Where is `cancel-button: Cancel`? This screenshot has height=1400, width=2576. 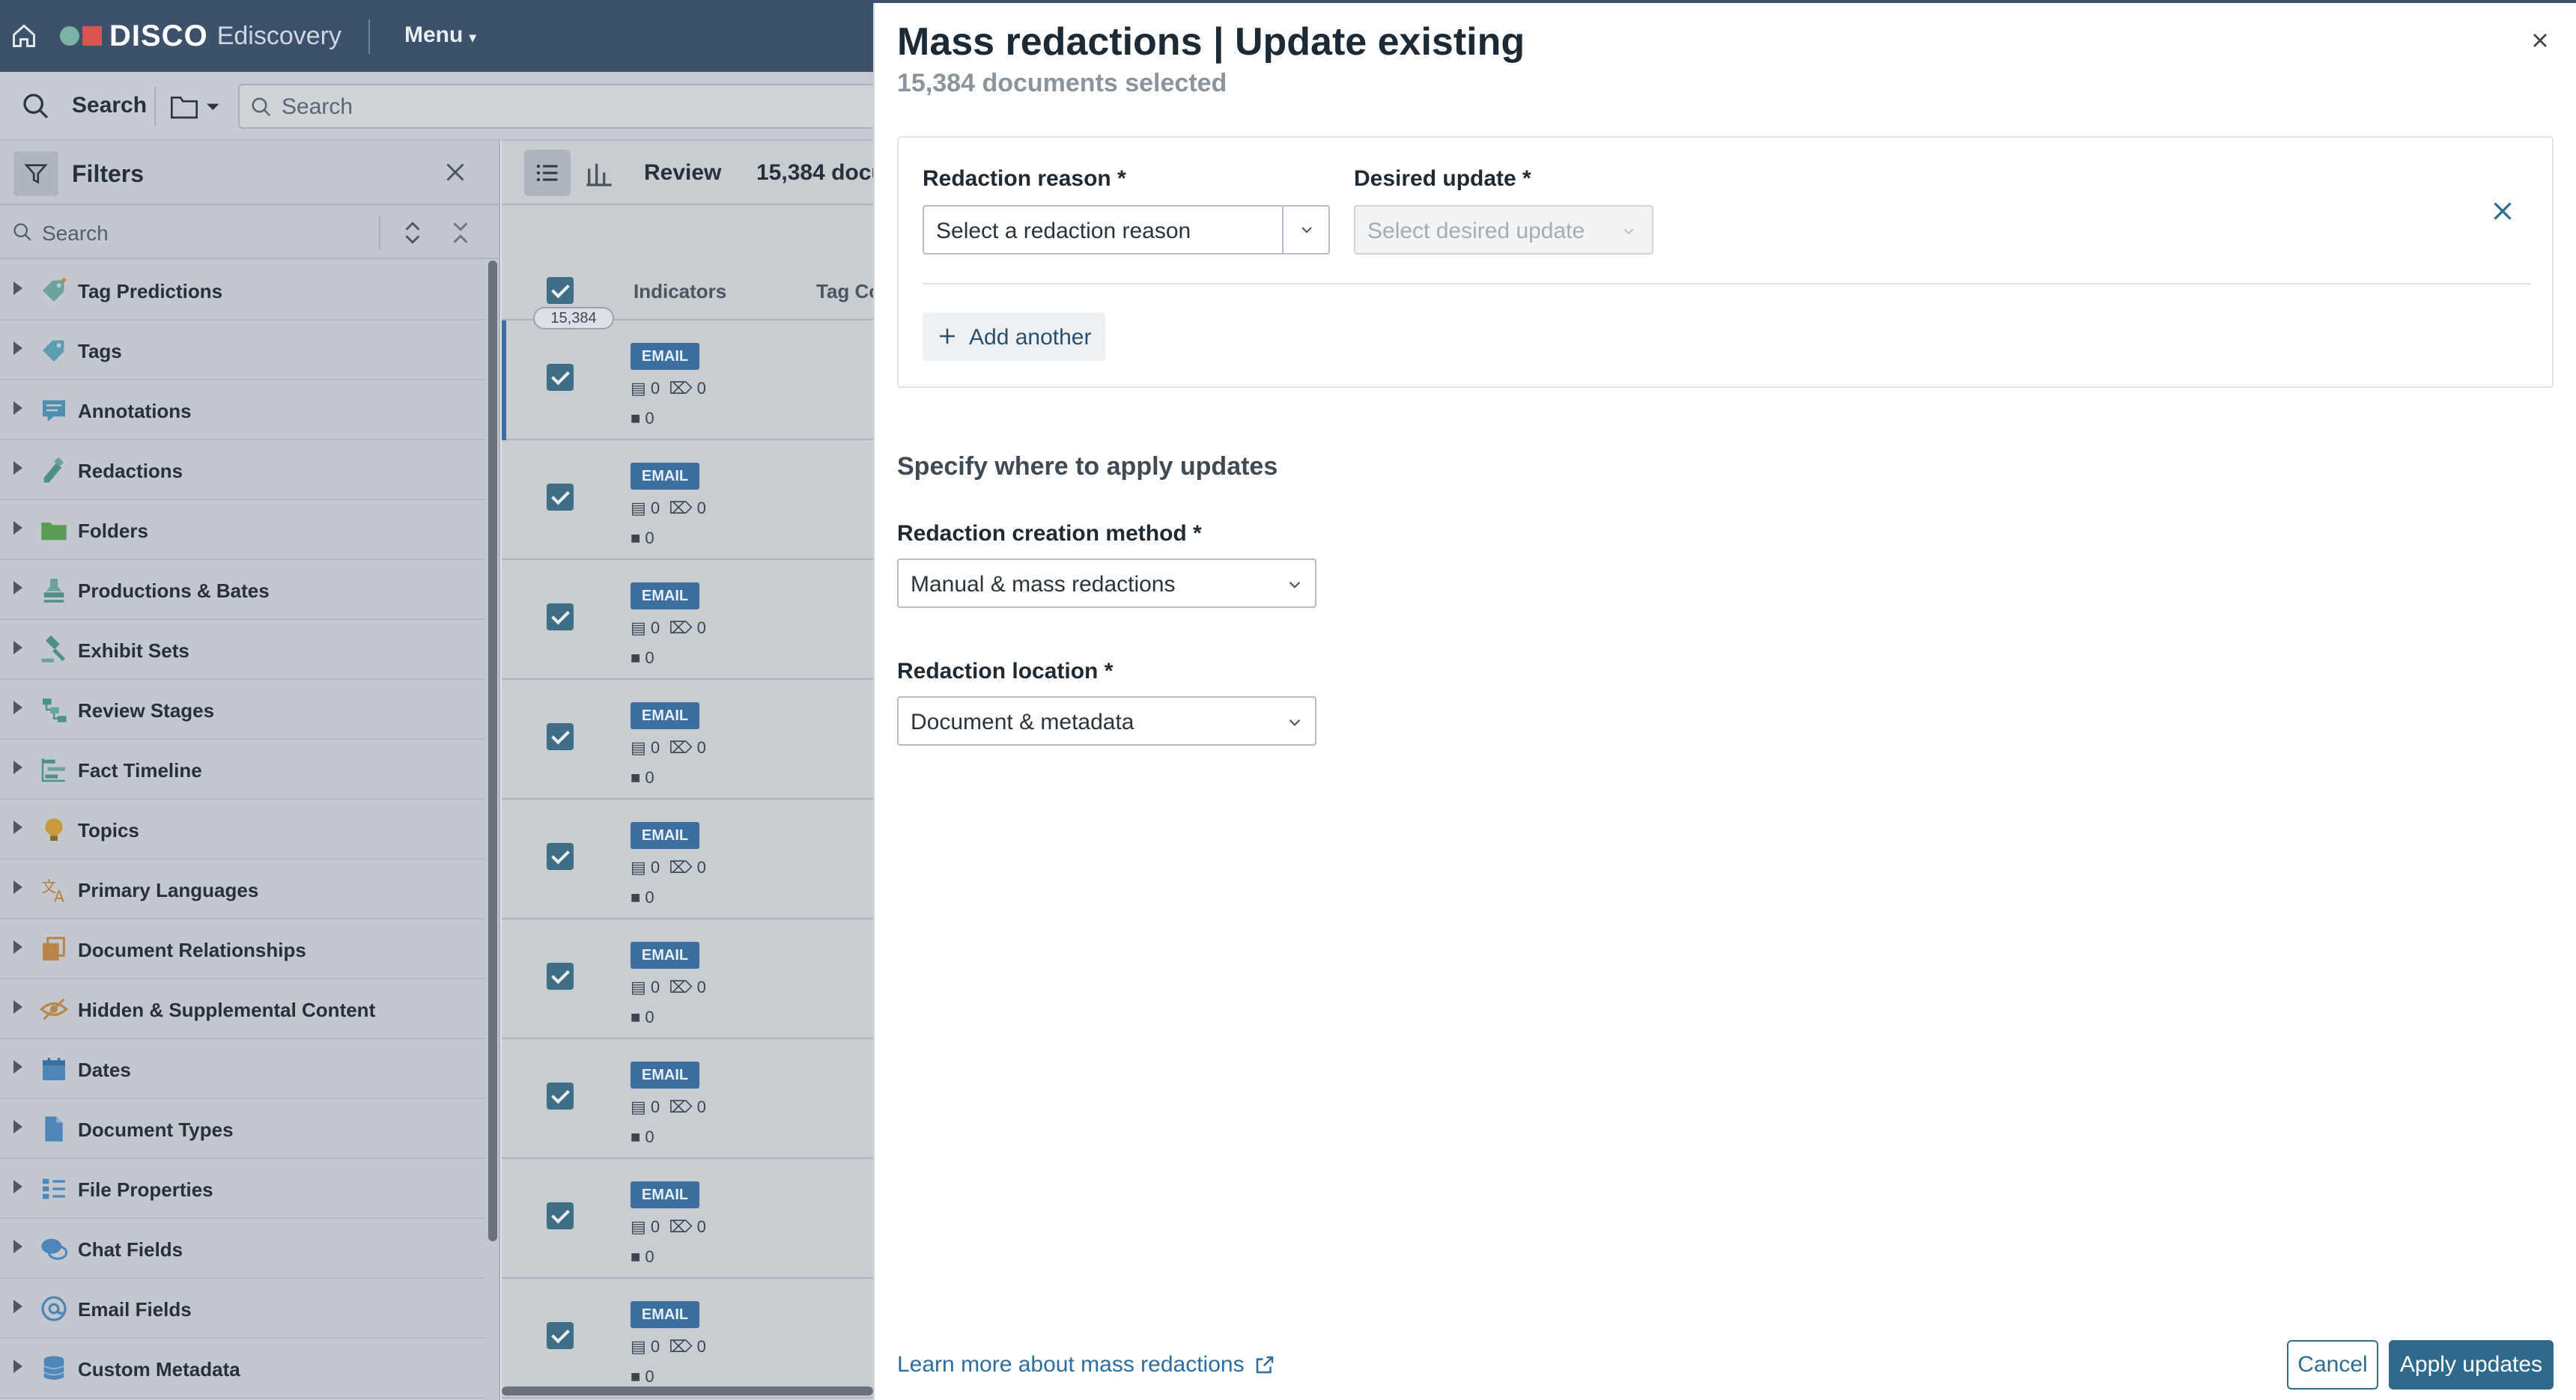
cancel-button: Cancel is located at coordinates (2332, 1365).